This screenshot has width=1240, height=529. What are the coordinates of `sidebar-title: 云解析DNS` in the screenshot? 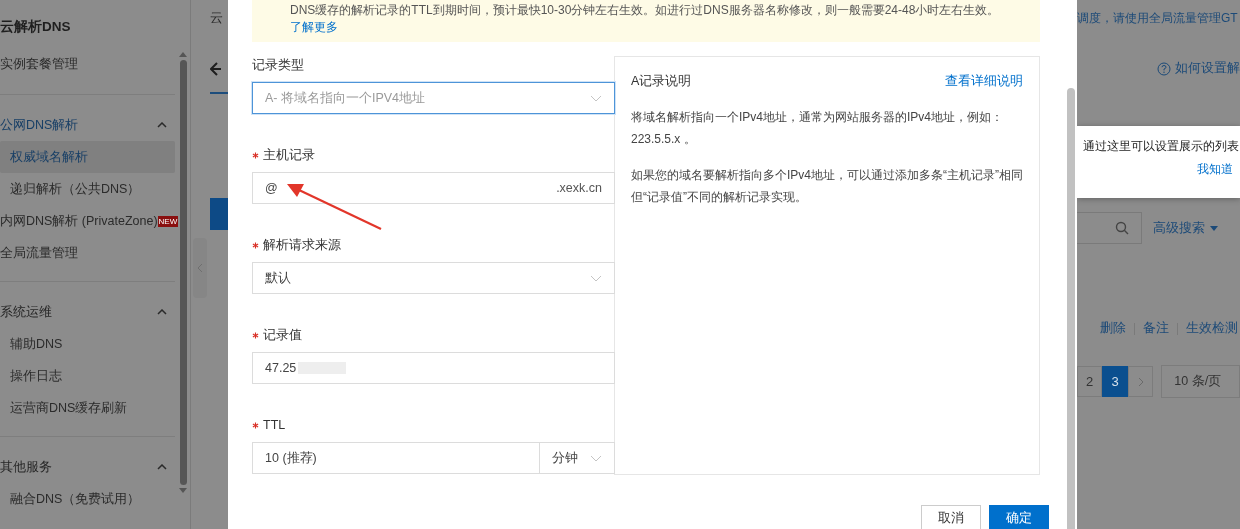 It's located at (36, 27).